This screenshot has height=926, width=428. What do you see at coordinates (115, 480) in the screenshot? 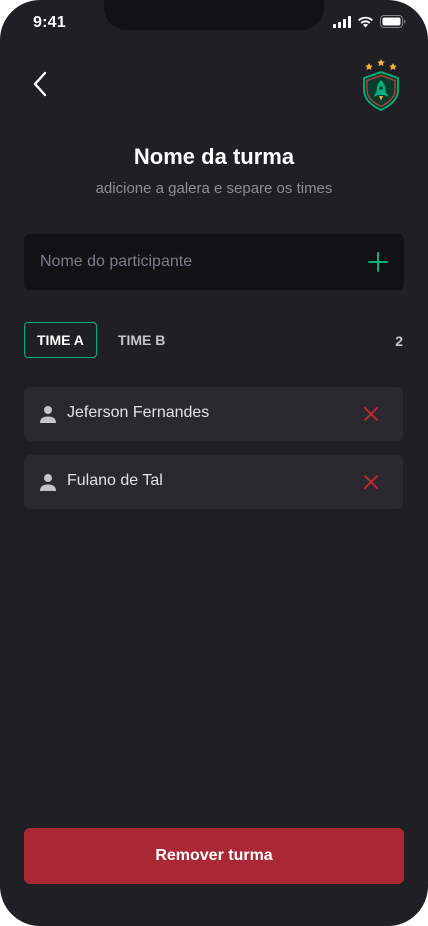
I see `player-name: Fulano de Tal` at bounding box center [115, 480].